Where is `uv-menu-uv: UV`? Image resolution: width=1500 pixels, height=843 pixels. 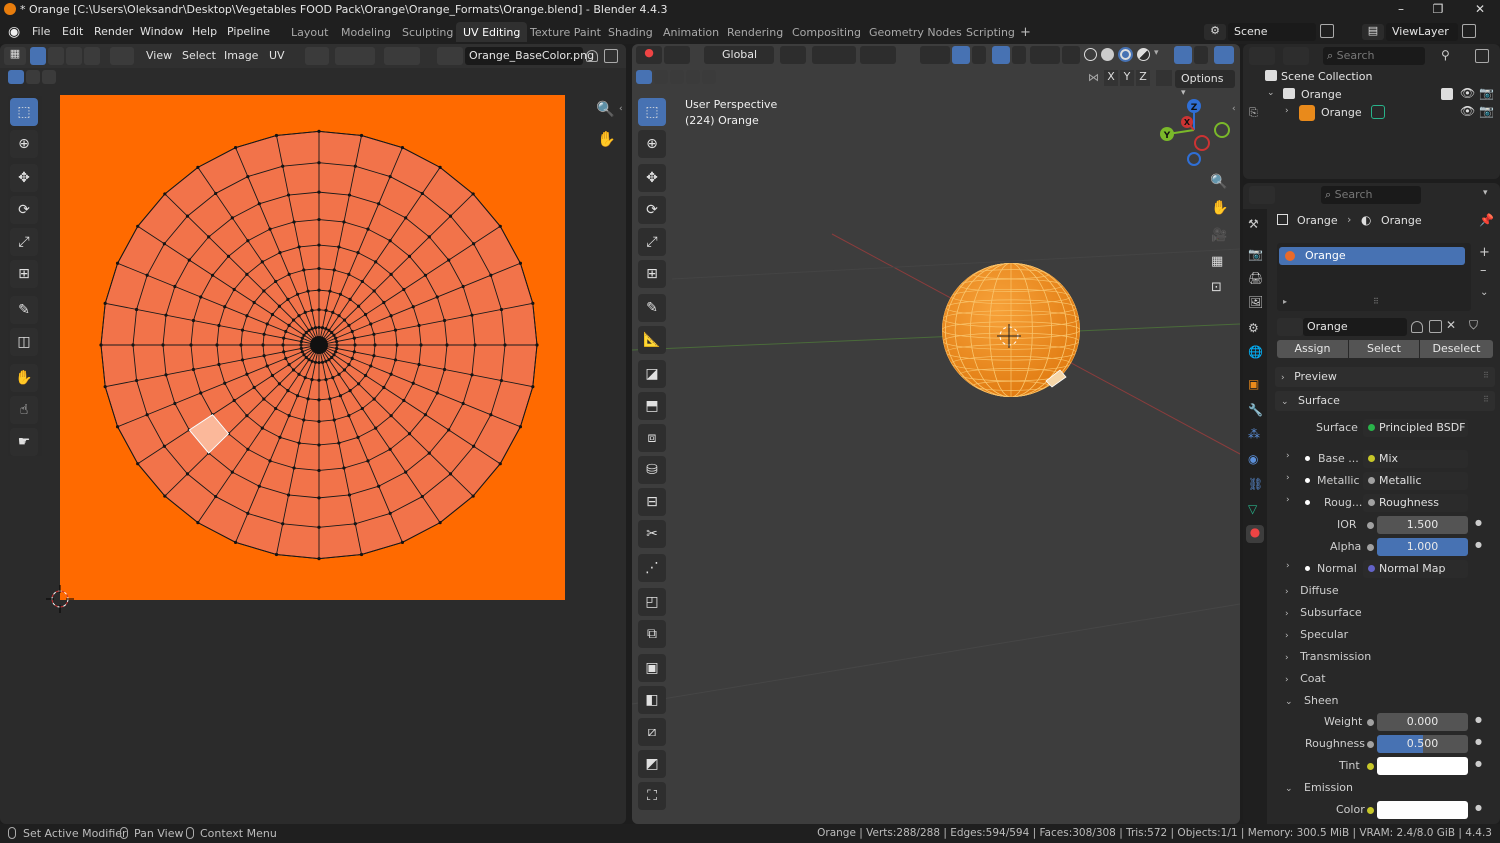
uv-menu-uv: UV is located at coordinates (277, 55).